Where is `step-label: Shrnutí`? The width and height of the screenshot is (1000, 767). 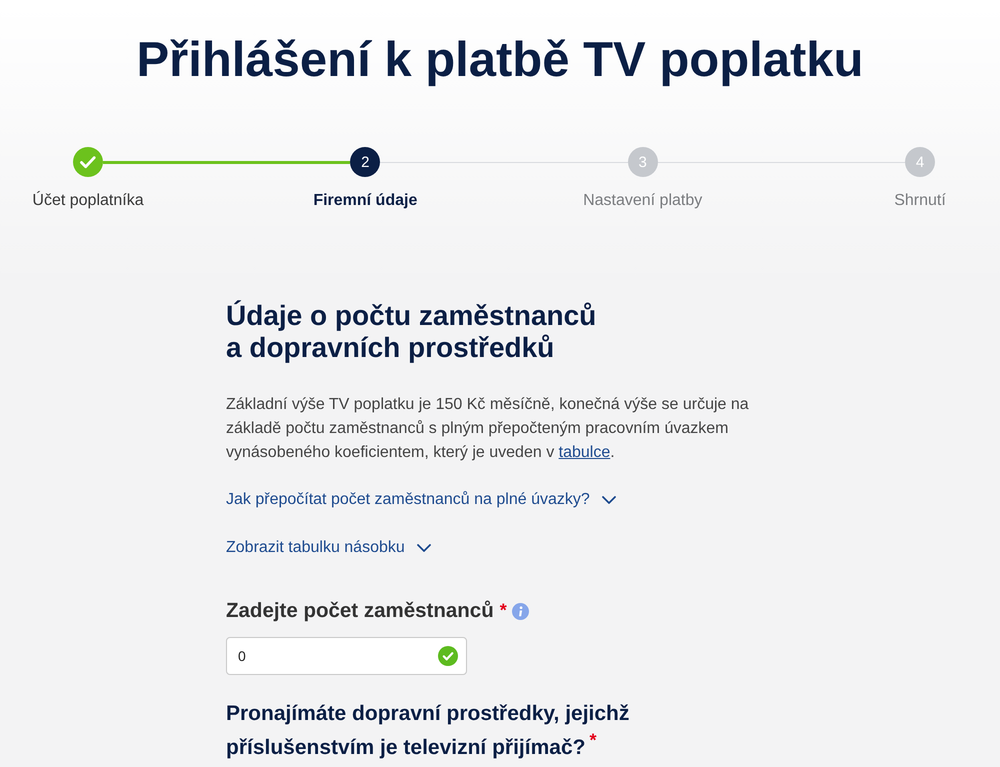 step-label: Shrnutí is located at coordinates (920, 201).